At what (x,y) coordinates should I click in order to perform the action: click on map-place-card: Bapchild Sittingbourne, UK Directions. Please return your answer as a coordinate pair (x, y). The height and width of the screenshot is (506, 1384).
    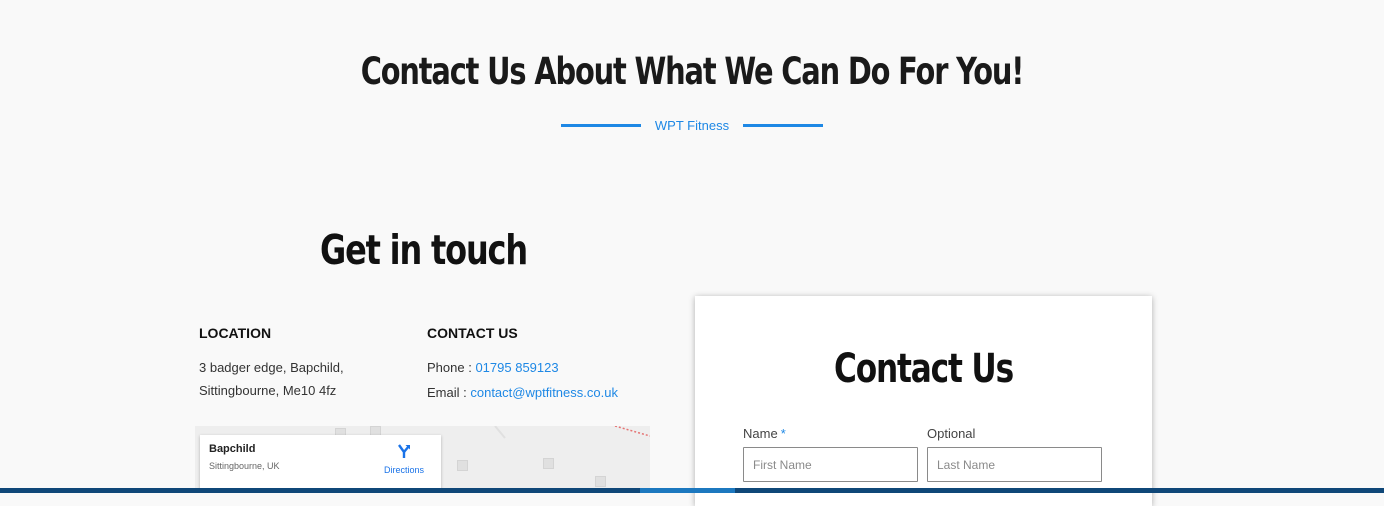
    Looking at the image, I should click on (320, 464).